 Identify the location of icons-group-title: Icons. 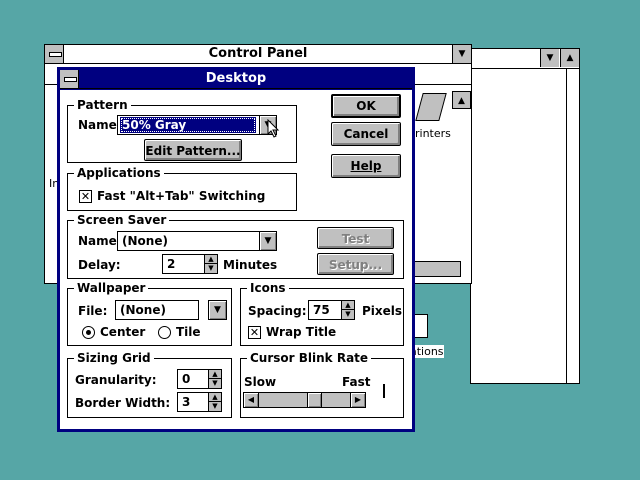
(268, 288).